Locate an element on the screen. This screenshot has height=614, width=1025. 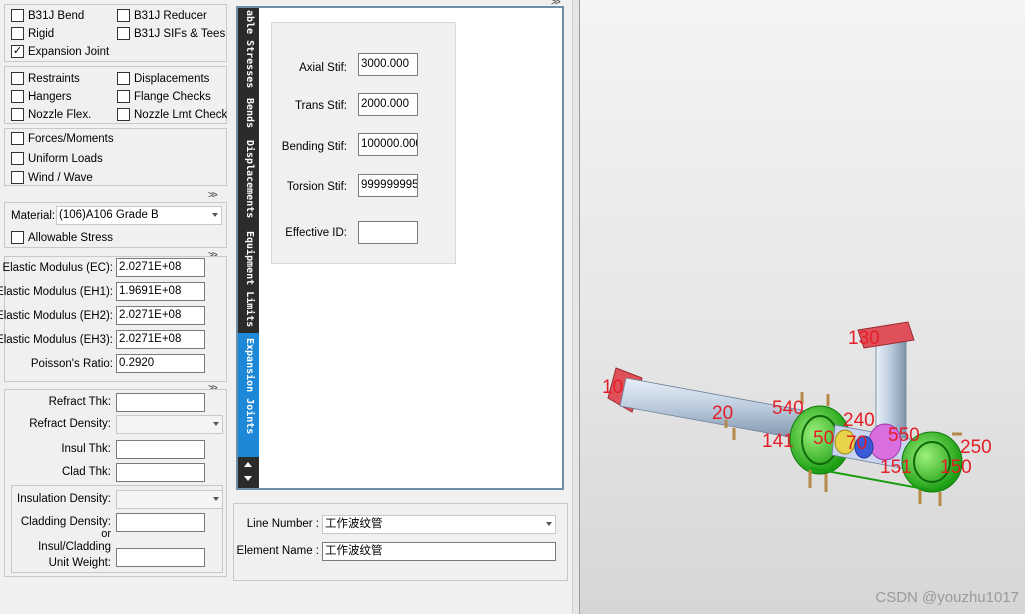
line-number-select: 工作波纹管 is located at coordinates (439, 524).